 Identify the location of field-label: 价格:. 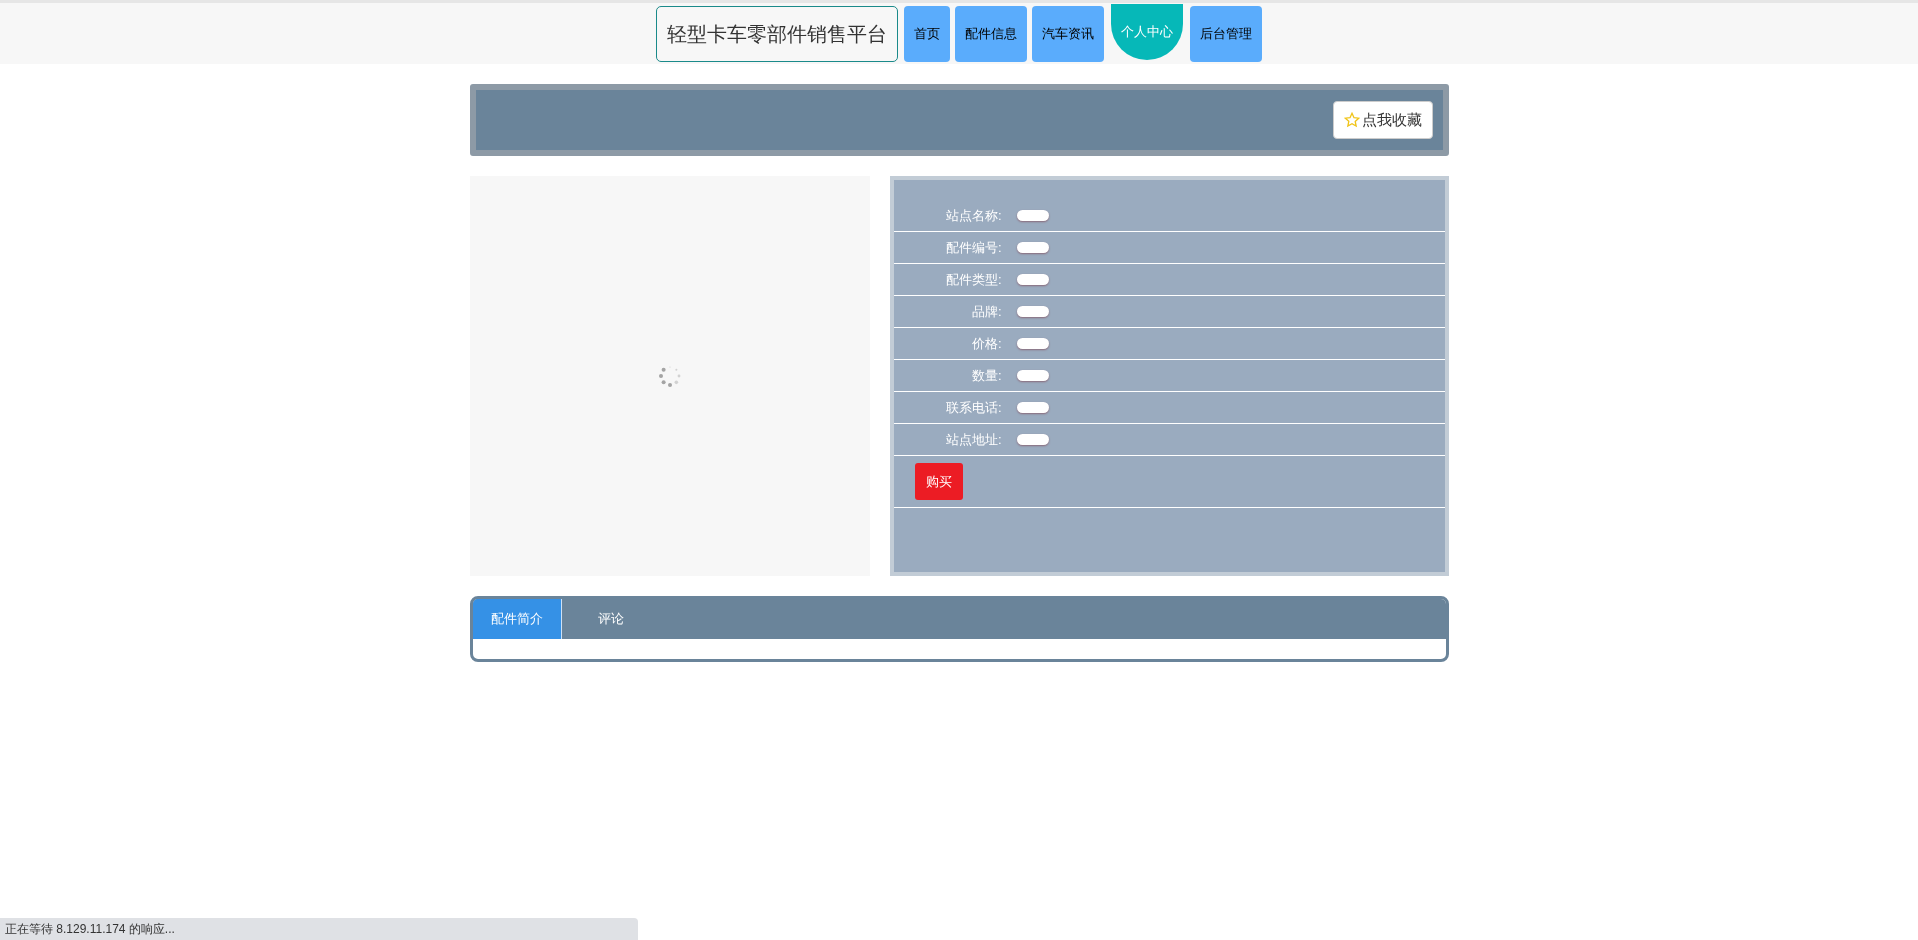
(986, 343).